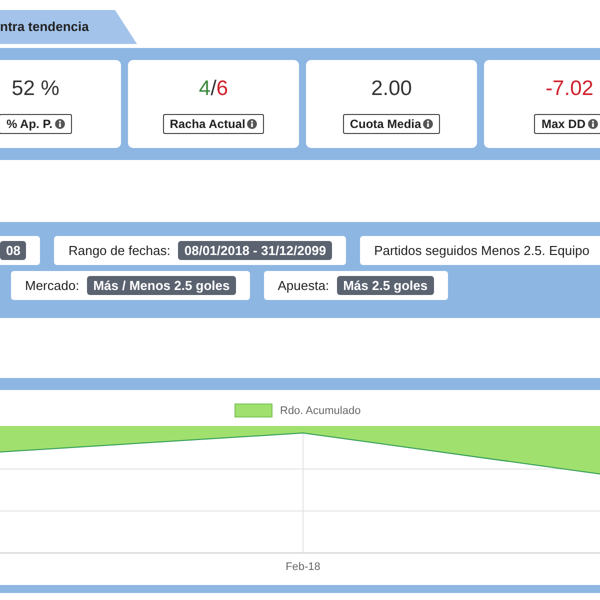  What do you see at coordinates (482, 250) in the screenshot?
I see `filter-label: Partidos seguidos Menos 2.5. Equipo` at bounding box center [482, 250].